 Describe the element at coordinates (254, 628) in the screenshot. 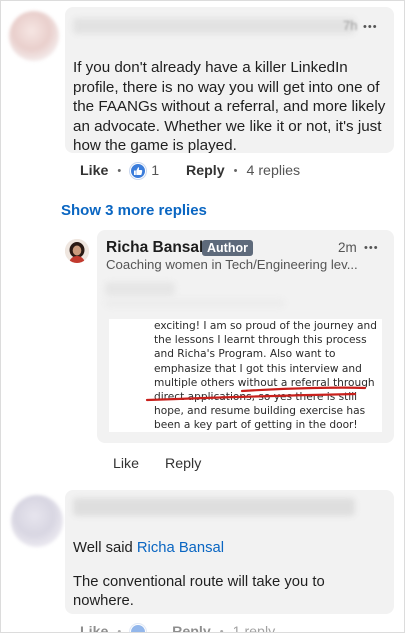

I see `replies-count-link: 1 reply` at that location.